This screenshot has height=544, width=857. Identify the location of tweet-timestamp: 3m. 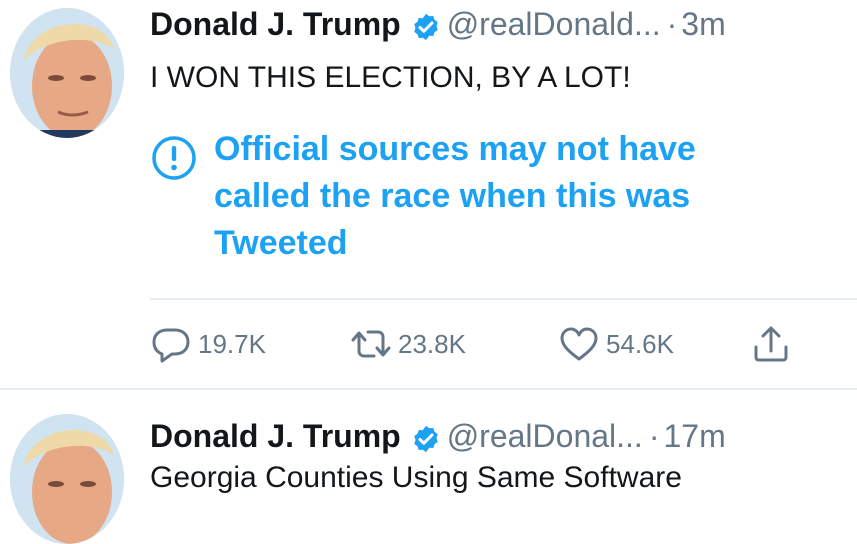
(703, 24).